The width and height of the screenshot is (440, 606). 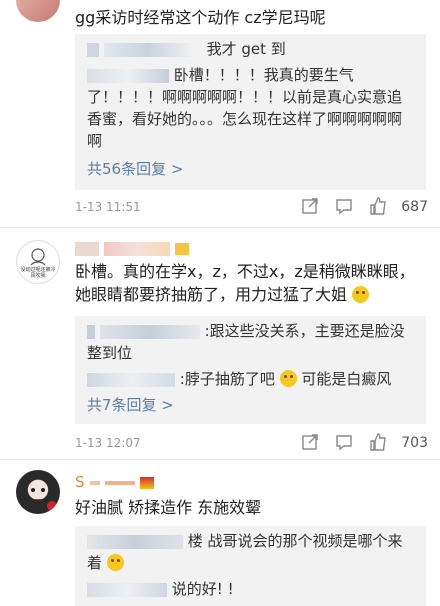 What do you see at coordinates (250, 587) in the screenshot?
I see `reply-item: 说的好! !` at bounding box center [250, 587].